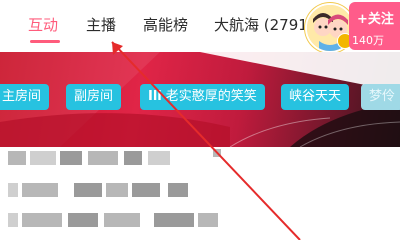 Image resolution: width=400 pixels, height=240 pixels. I want to click on active-tab-indicator, so click(45, 41).